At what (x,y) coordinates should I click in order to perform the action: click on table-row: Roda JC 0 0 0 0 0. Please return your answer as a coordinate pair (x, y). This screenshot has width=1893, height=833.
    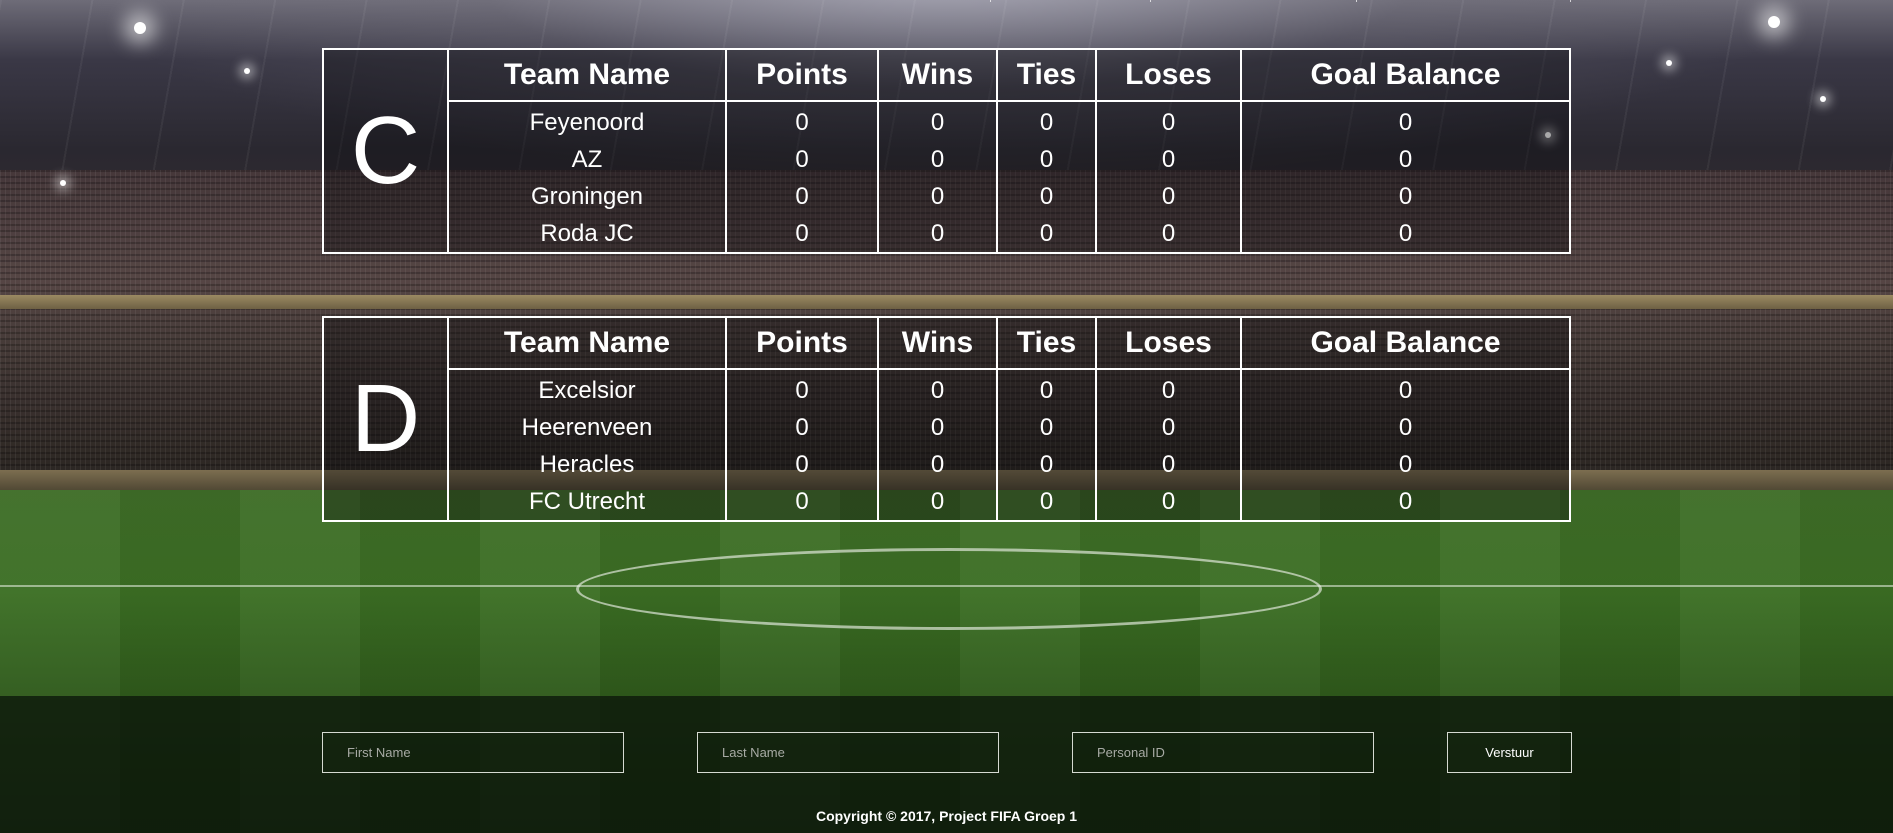
    Looking at the image, I should click on (947, 234).